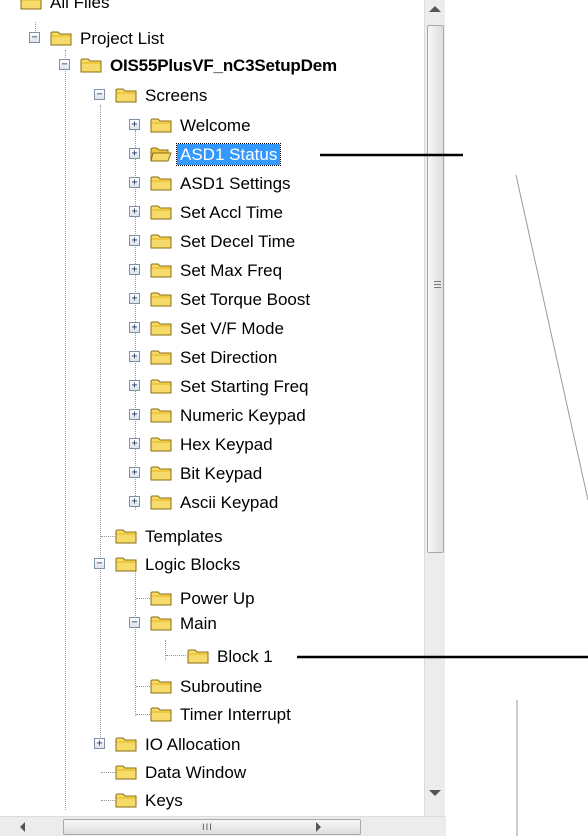 The height and width of the screenshot is (836, 588). What do you see at coordinates (162, 95) in the screenshot?
I see `tree-node-screens: Screens` at bounding box center [162, 95].